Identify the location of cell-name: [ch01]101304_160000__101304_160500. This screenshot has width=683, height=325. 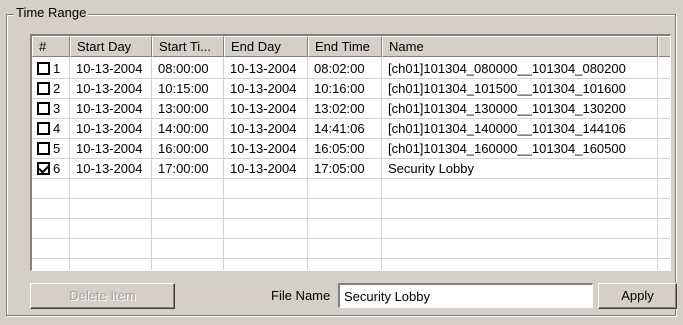
(507, 148).